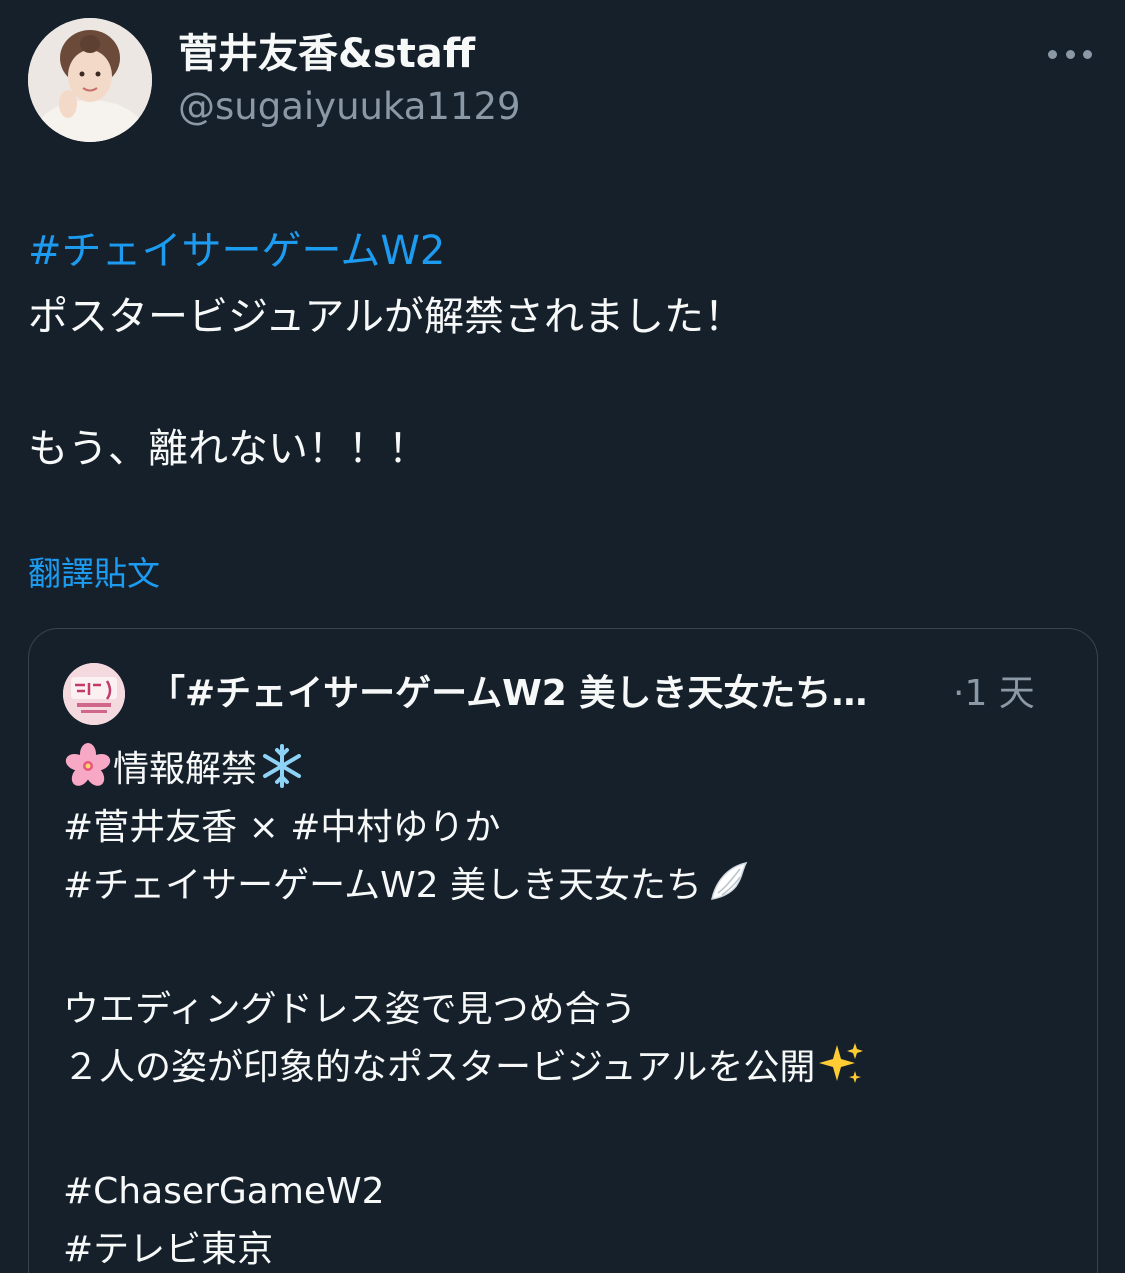 The width and height of the screenshot is (1125, 1273). Describe the element at coordinates (729, 880) in the screenshot. I see `wing-icon` at that location.